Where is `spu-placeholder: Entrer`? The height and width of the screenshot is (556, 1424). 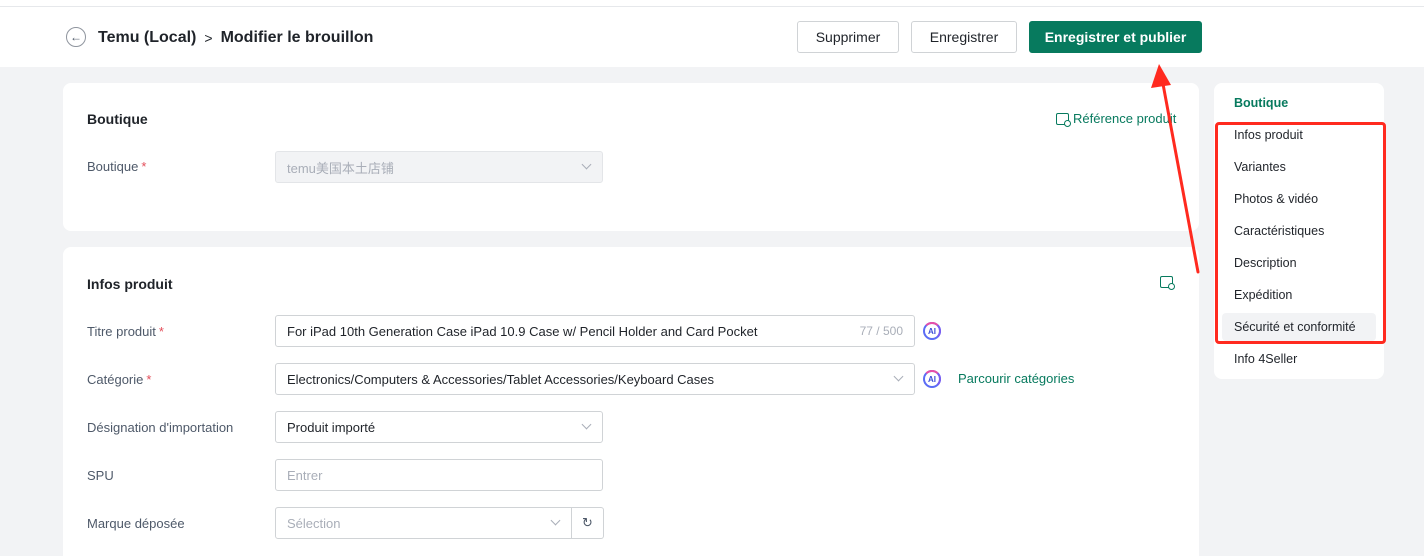
spu-placeholder: Entrer is located at coordinates (305, 475).